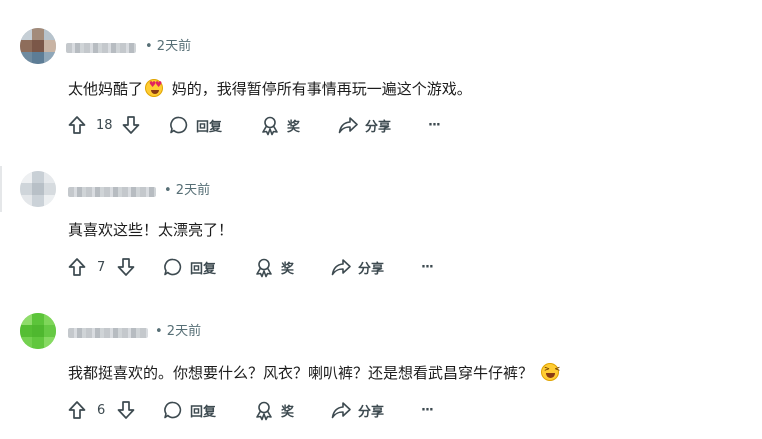 This screenshot has width=762, height=439. What do you see at coordinates (101, 410) in the screenshot?
I see `vote-count: 6` at bounding box center [101, 410].